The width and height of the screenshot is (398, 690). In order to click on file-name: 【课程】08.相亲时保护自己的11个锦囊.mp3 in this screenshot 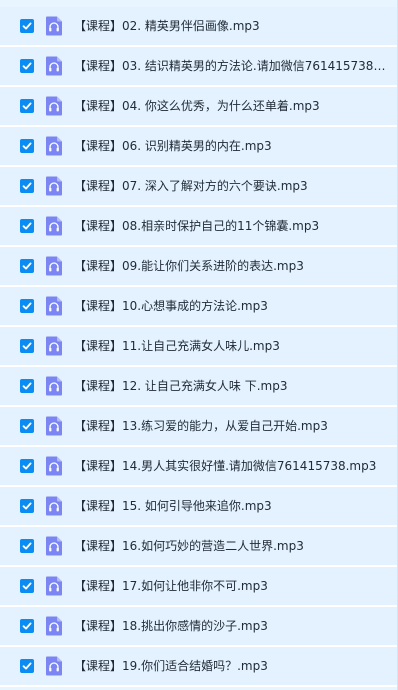, I will do `click(197, 226)`.